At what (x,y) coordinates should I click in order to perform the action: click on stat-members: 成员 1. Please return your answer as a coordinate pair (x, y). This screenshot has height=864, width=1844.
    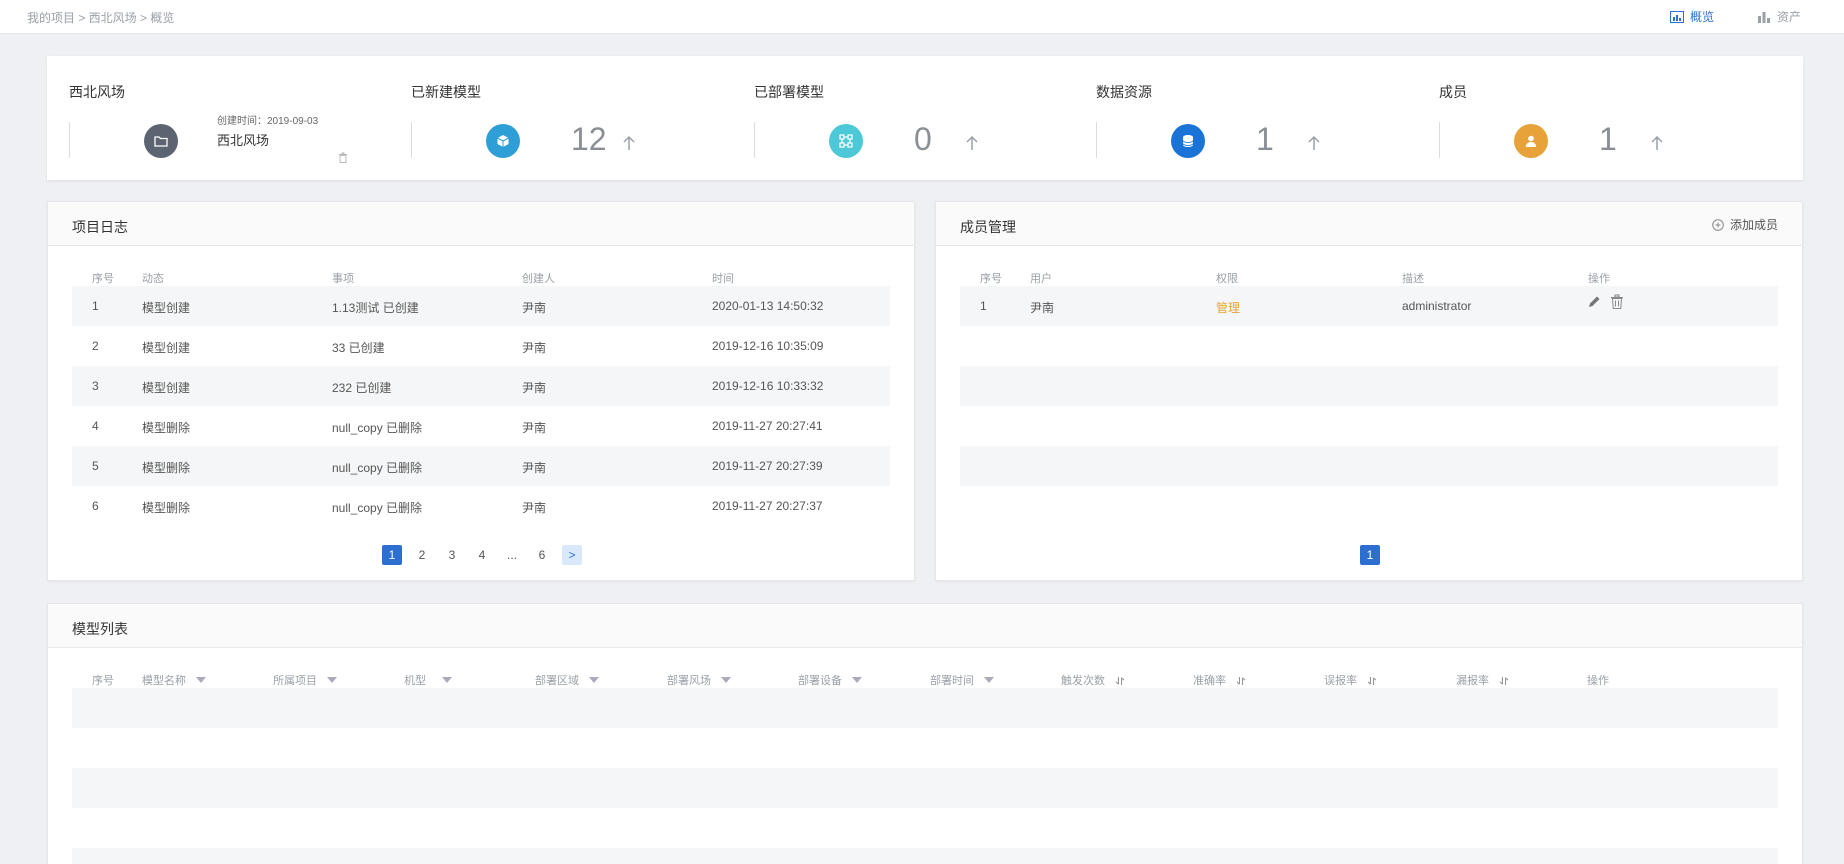
    Looking at the image, I should click on (1588, 118).